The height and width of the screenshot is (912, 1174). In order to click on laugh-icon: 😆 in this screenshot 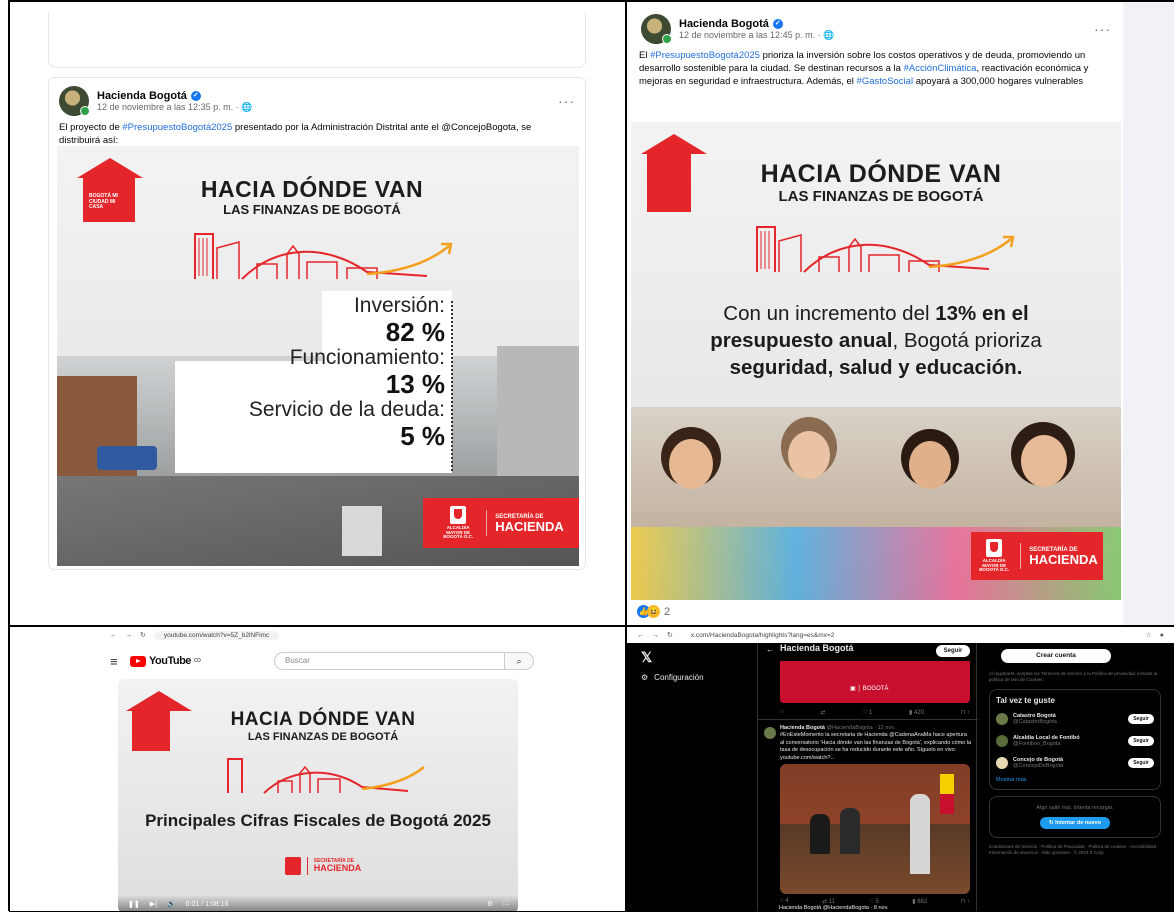, I will do `click(653, 611)`.